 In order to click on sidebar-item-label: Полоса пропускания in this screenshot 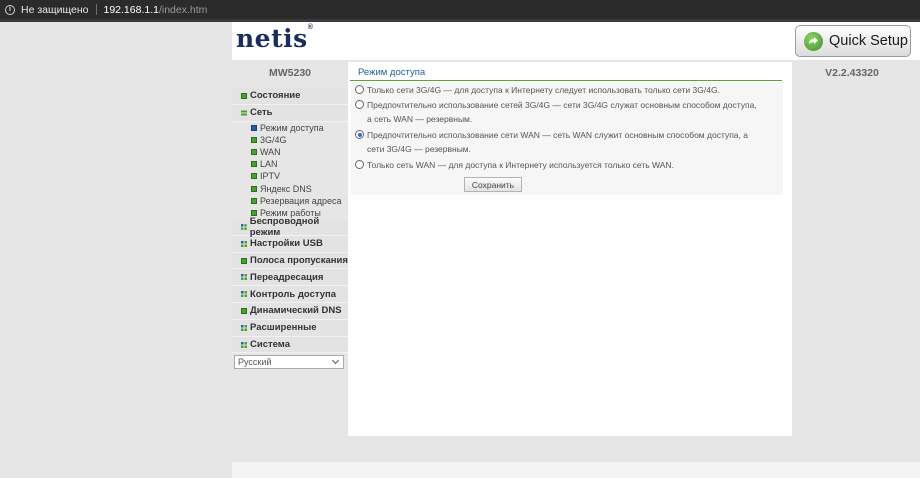, I will do `click(299, 261)`.